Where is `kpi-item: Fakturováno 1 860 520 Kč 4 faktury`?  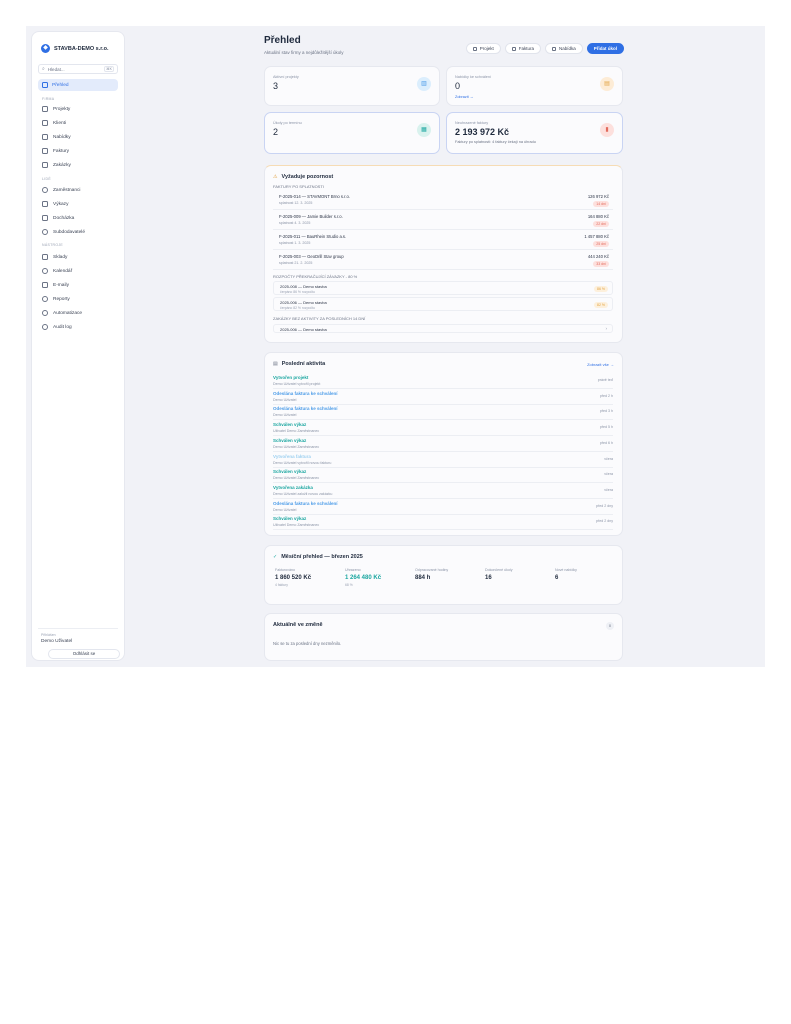
kpi-item: Fakturováno 1 860 520 Kč 4 faktury is located at coordinates (309, 577).